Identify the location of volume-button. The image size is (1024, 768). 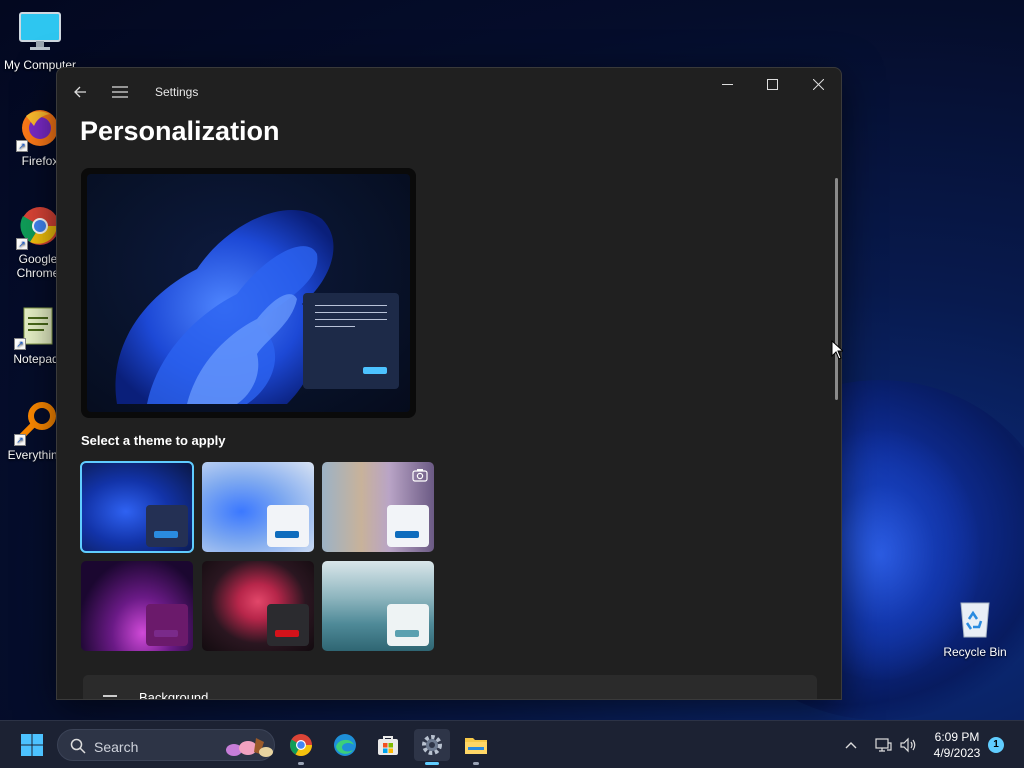
(908, 744).